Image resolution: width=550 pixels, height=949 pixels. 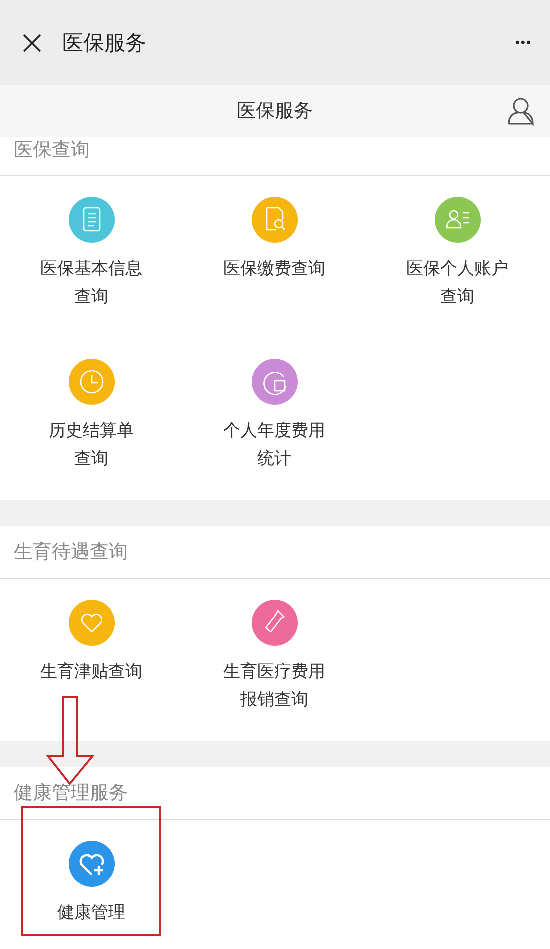 I want to click on close-button: ×, so click(x=32, y=43).